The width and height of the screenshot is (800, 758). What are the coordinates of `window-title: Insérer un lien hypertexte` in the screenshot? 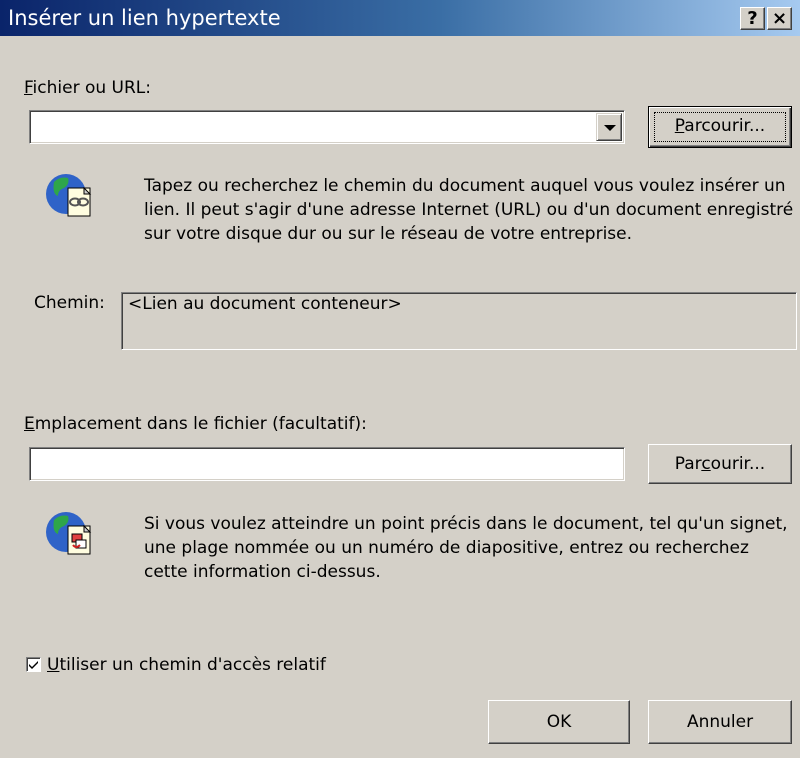 It's located at (144, 18).